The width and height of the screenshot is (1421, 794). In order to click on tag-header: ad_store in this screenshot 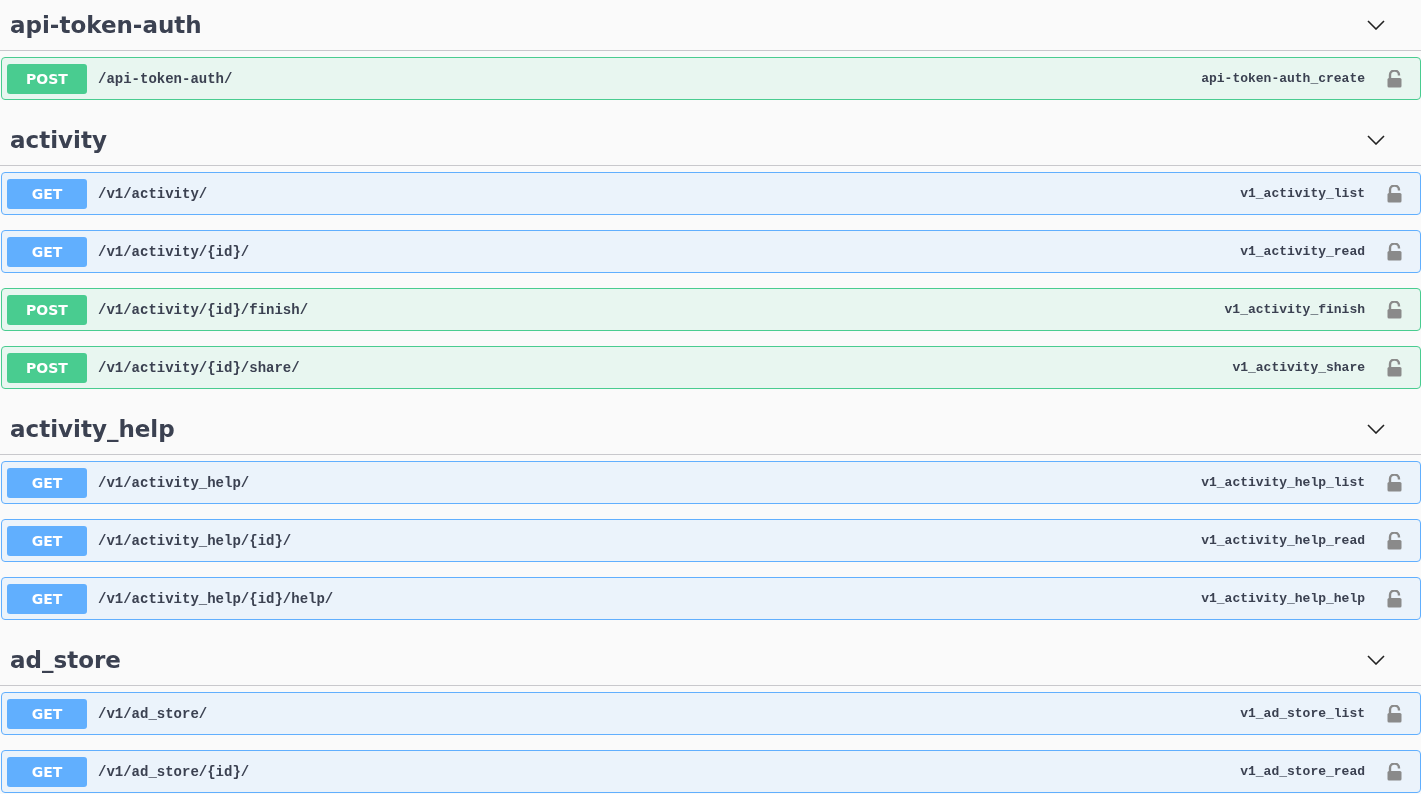, I will do `click(710, 660)`.